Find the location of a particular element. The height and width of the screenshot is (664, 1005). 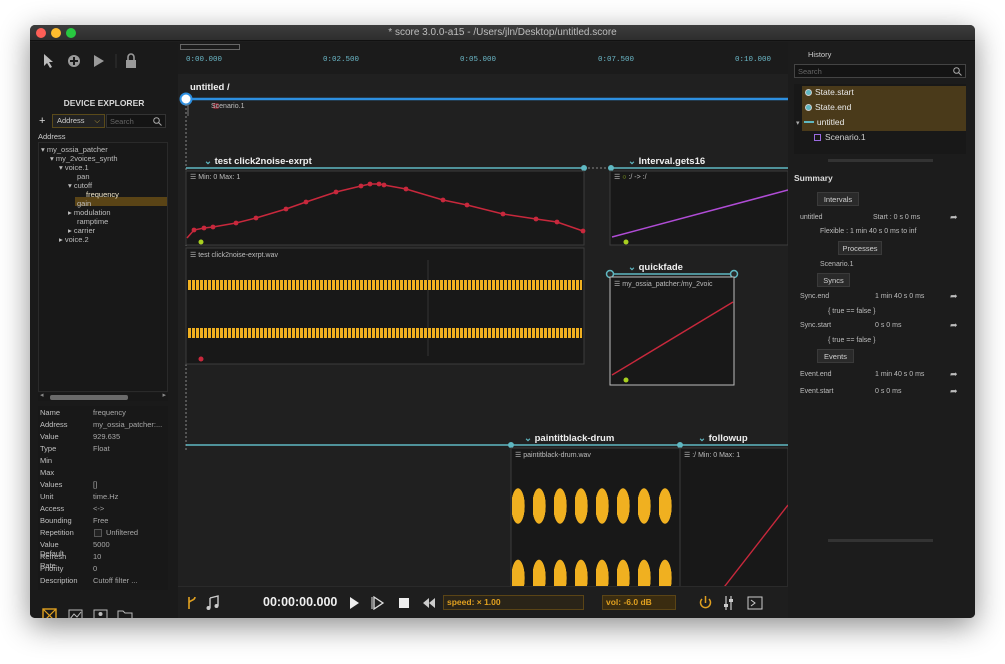

tree-node-gain: gain is located at coordinates (84, 203).